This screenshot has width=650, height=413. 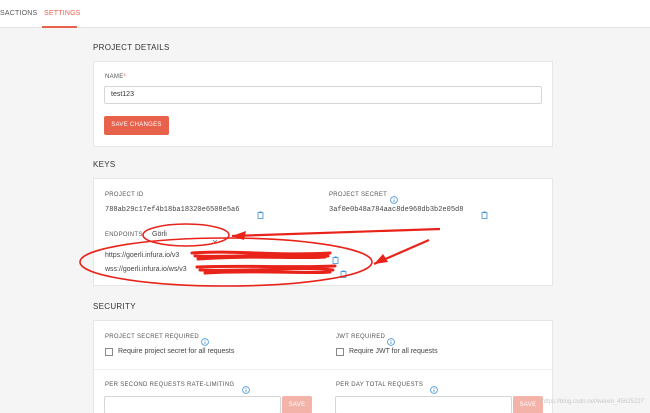 I want to click on redaction-scribble-wss, so click(x=266, y=269).